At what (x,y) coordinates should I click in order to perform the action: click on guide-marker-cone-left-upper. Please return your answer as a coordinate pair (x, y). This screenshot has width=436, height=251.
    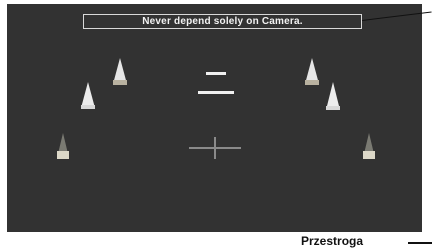
    Looking at the image, I should click on (120, 71).